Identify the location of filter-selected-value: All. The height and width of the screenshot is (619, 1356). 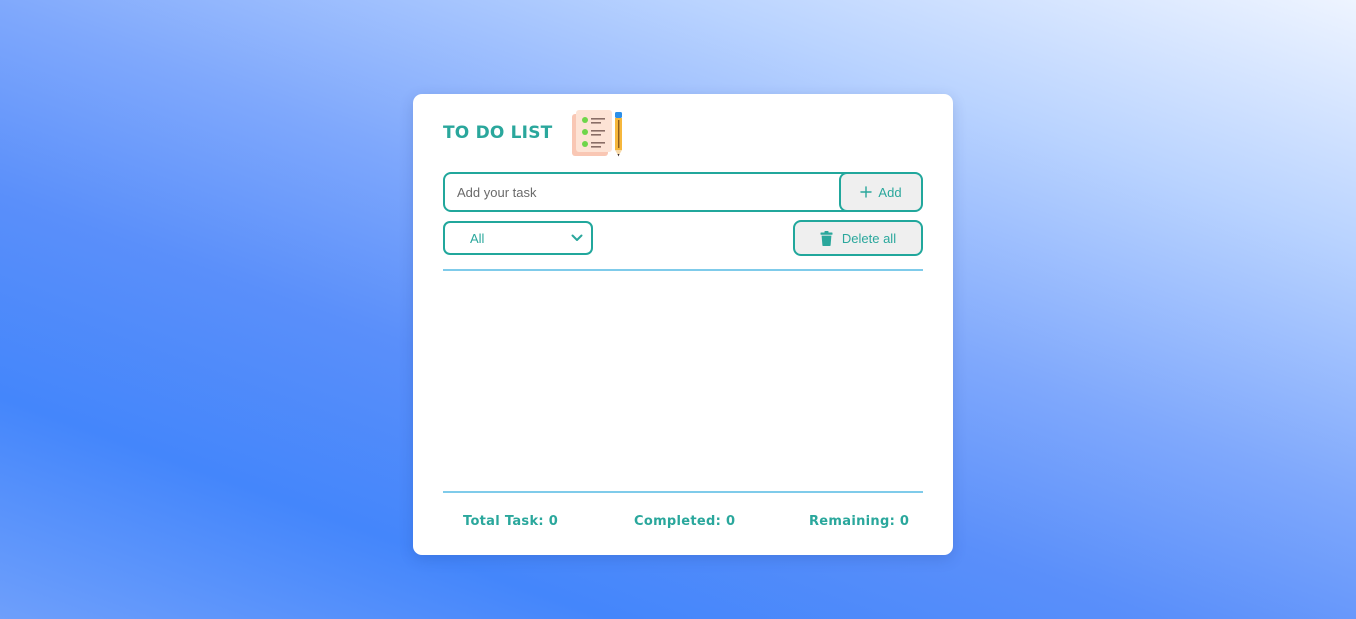
(477, 238).